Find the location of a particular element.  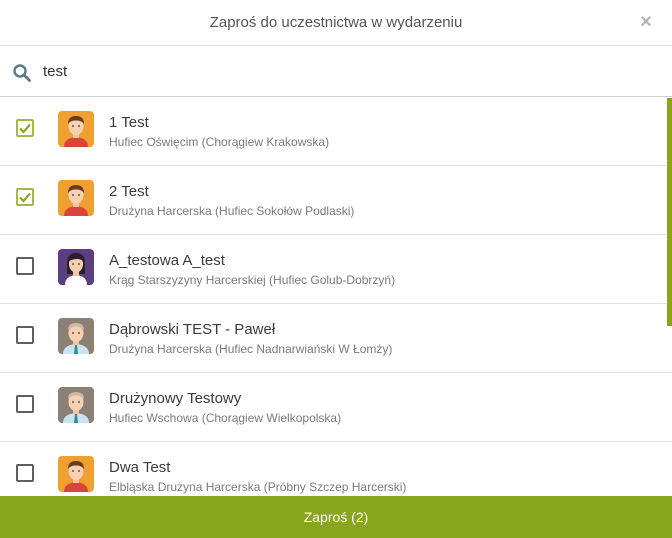

person-name: 1 Test is located at coordinates (129, 122).